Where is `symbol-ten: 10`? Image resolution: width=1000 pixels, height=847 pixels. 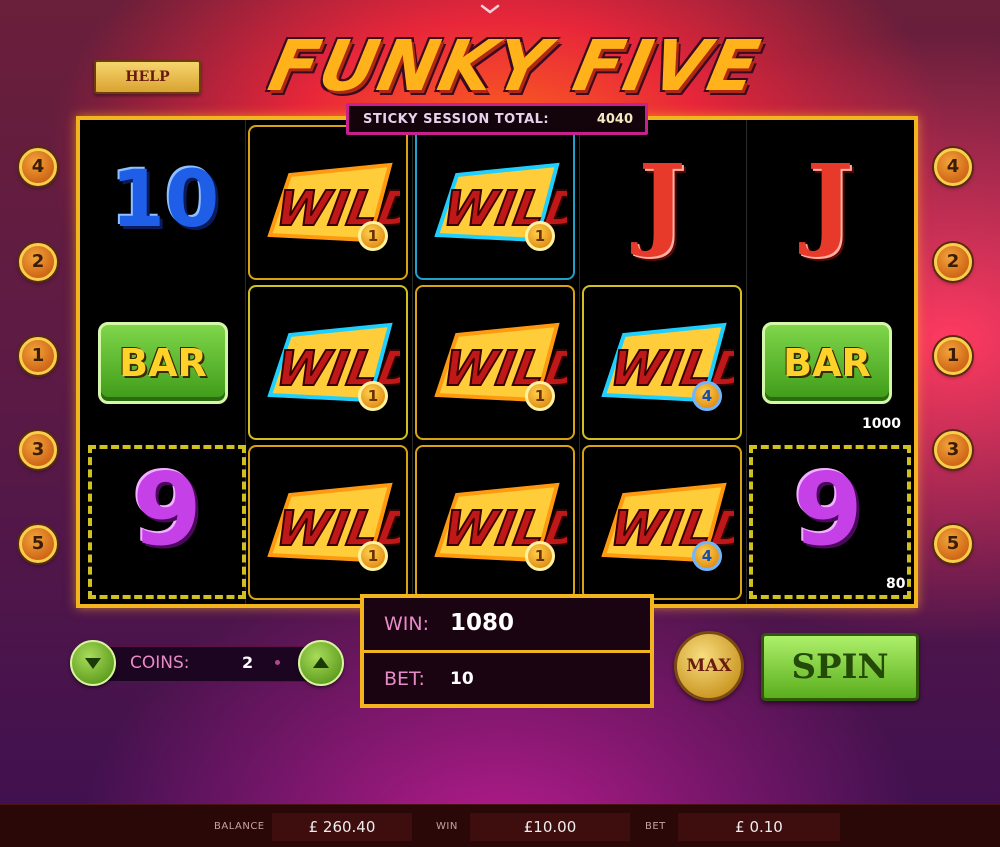
symbol-ten: 10 is located at coordinates (165, 200).